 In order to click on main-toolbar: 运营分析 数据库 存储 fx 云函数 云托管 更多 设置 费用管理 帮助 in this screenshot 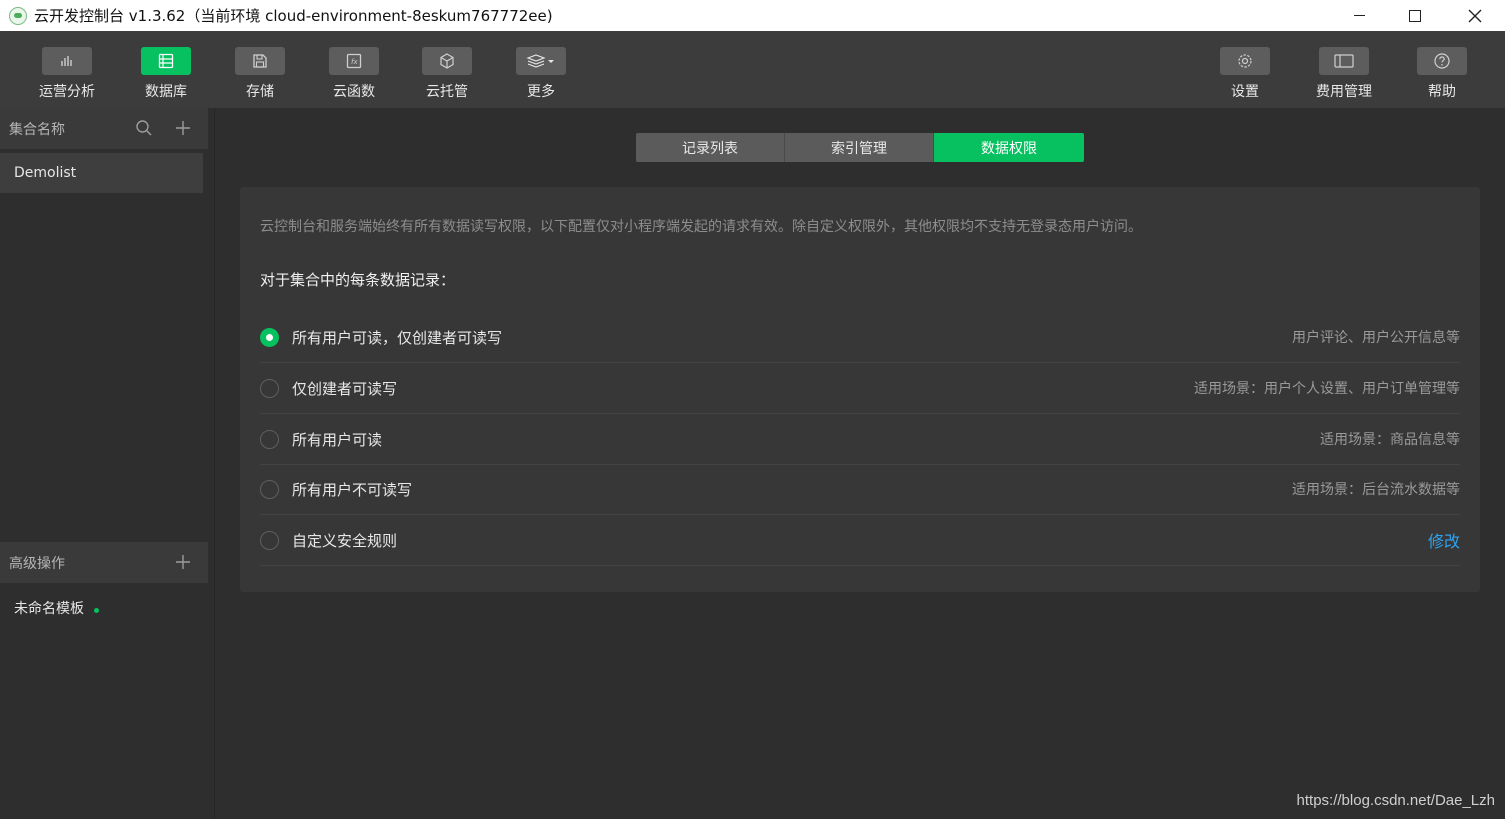, I will do `click(752, 69)`.